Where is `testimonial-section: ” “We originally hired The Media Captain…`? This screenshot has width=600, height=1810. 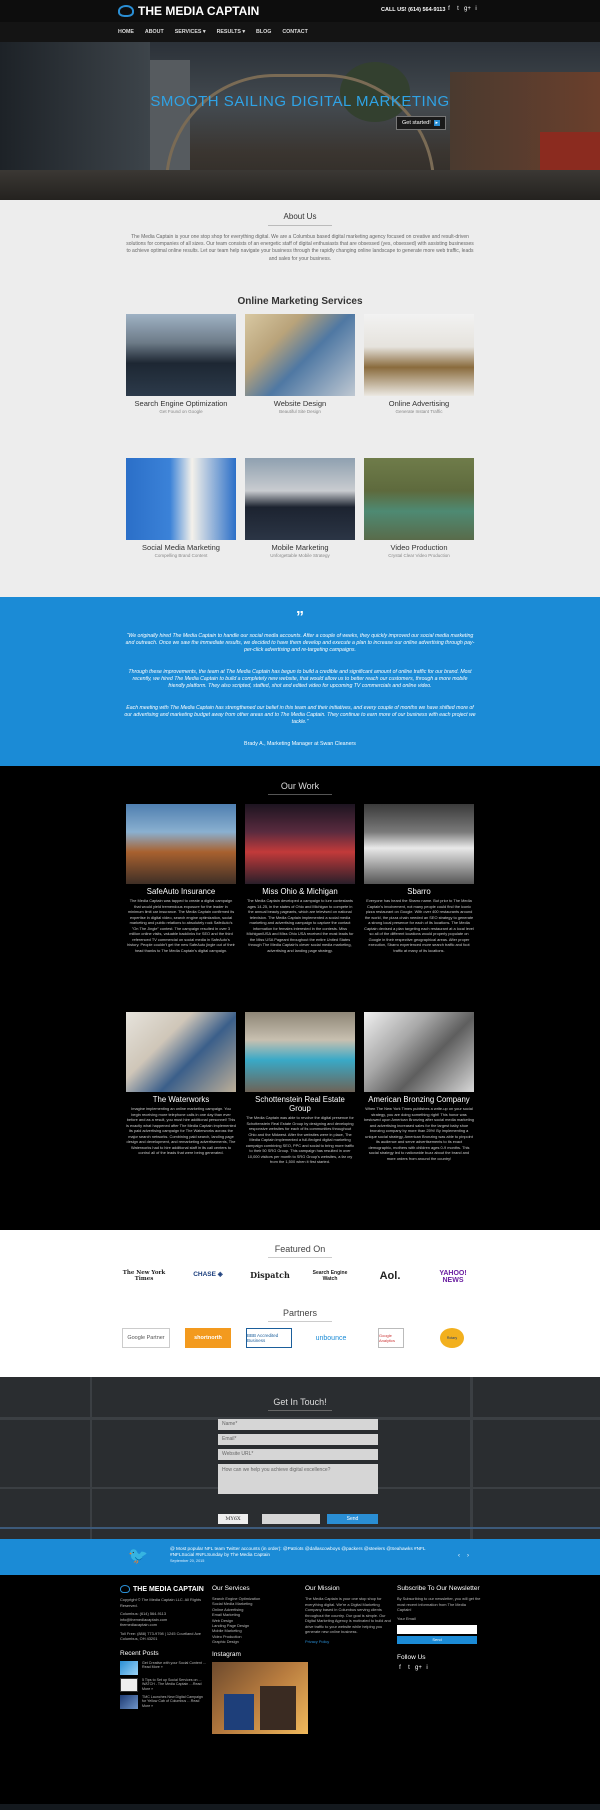
testimonial-section: ” “We originally hired The Media Captain… is located at coordinates (300, 681).